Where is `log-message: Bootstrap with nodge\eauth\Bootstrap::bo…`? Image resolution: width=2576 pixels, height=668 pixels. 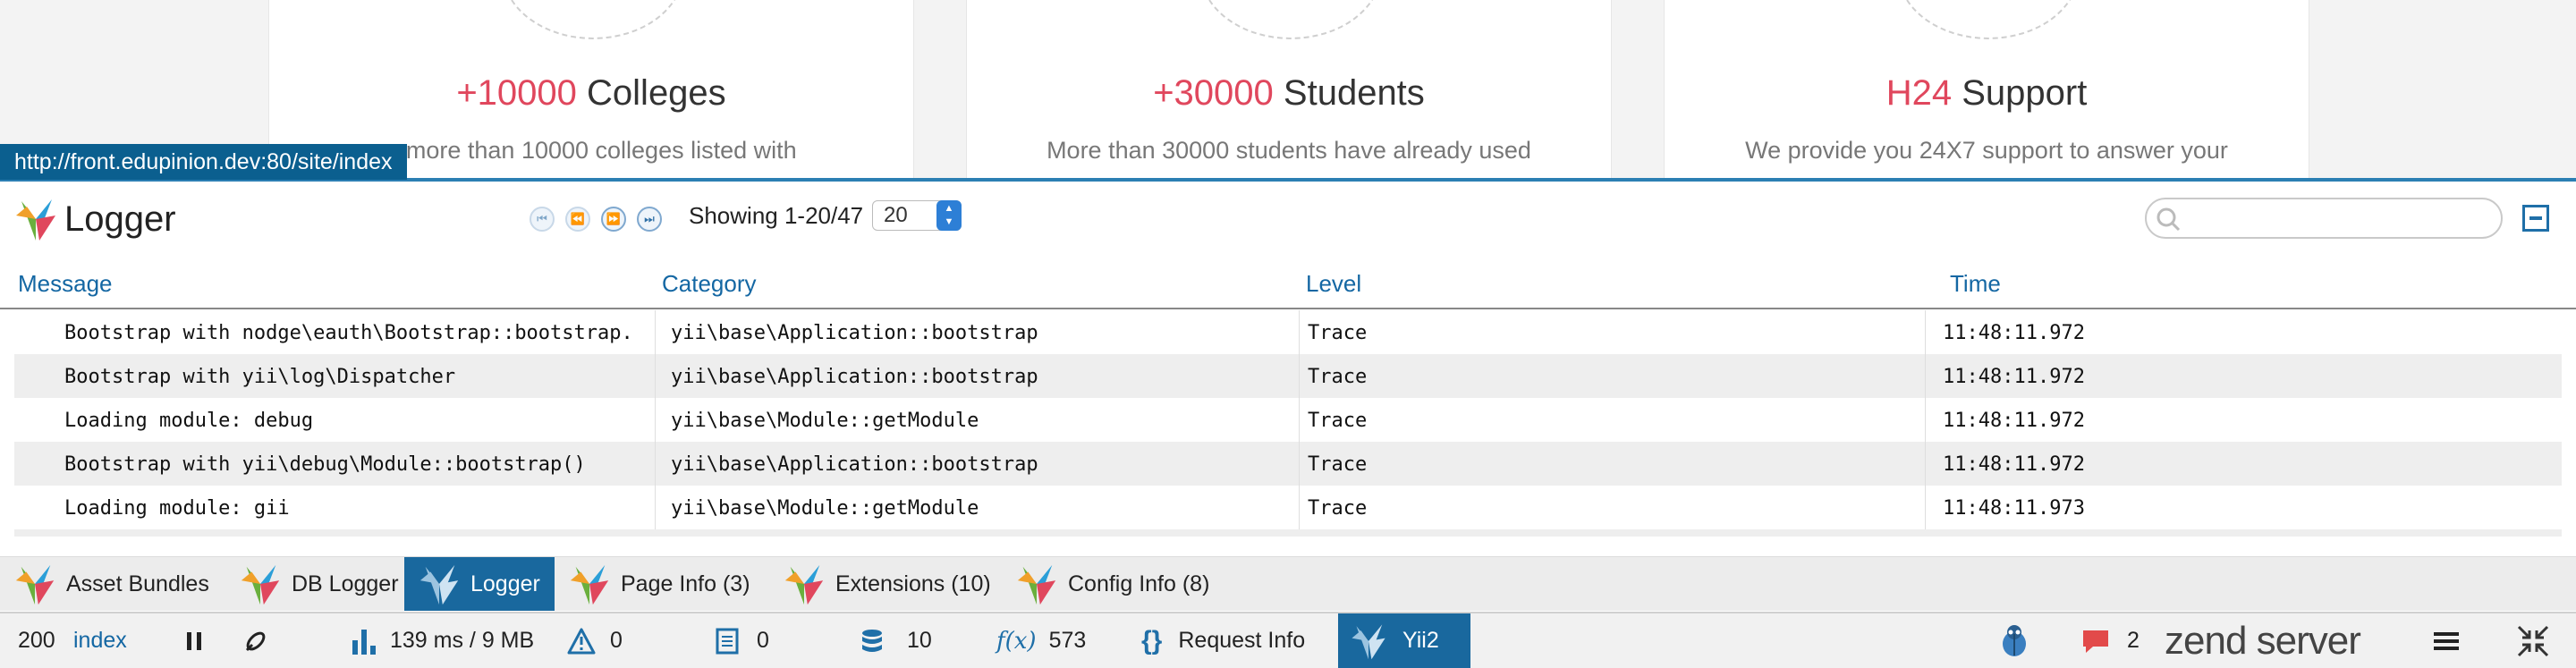
log-message: Bootstrap with nodge\eauth\Bootstrap::bo… is located at coordinates (348, 333).